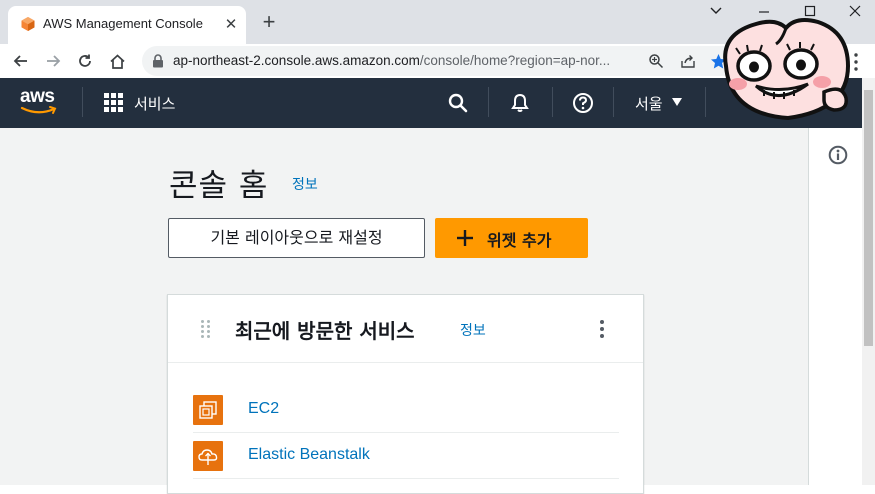 Image resolution: width=875 pixels, height=494 pixels. I want to click on scrollbar-thumb, so click(868, 218).